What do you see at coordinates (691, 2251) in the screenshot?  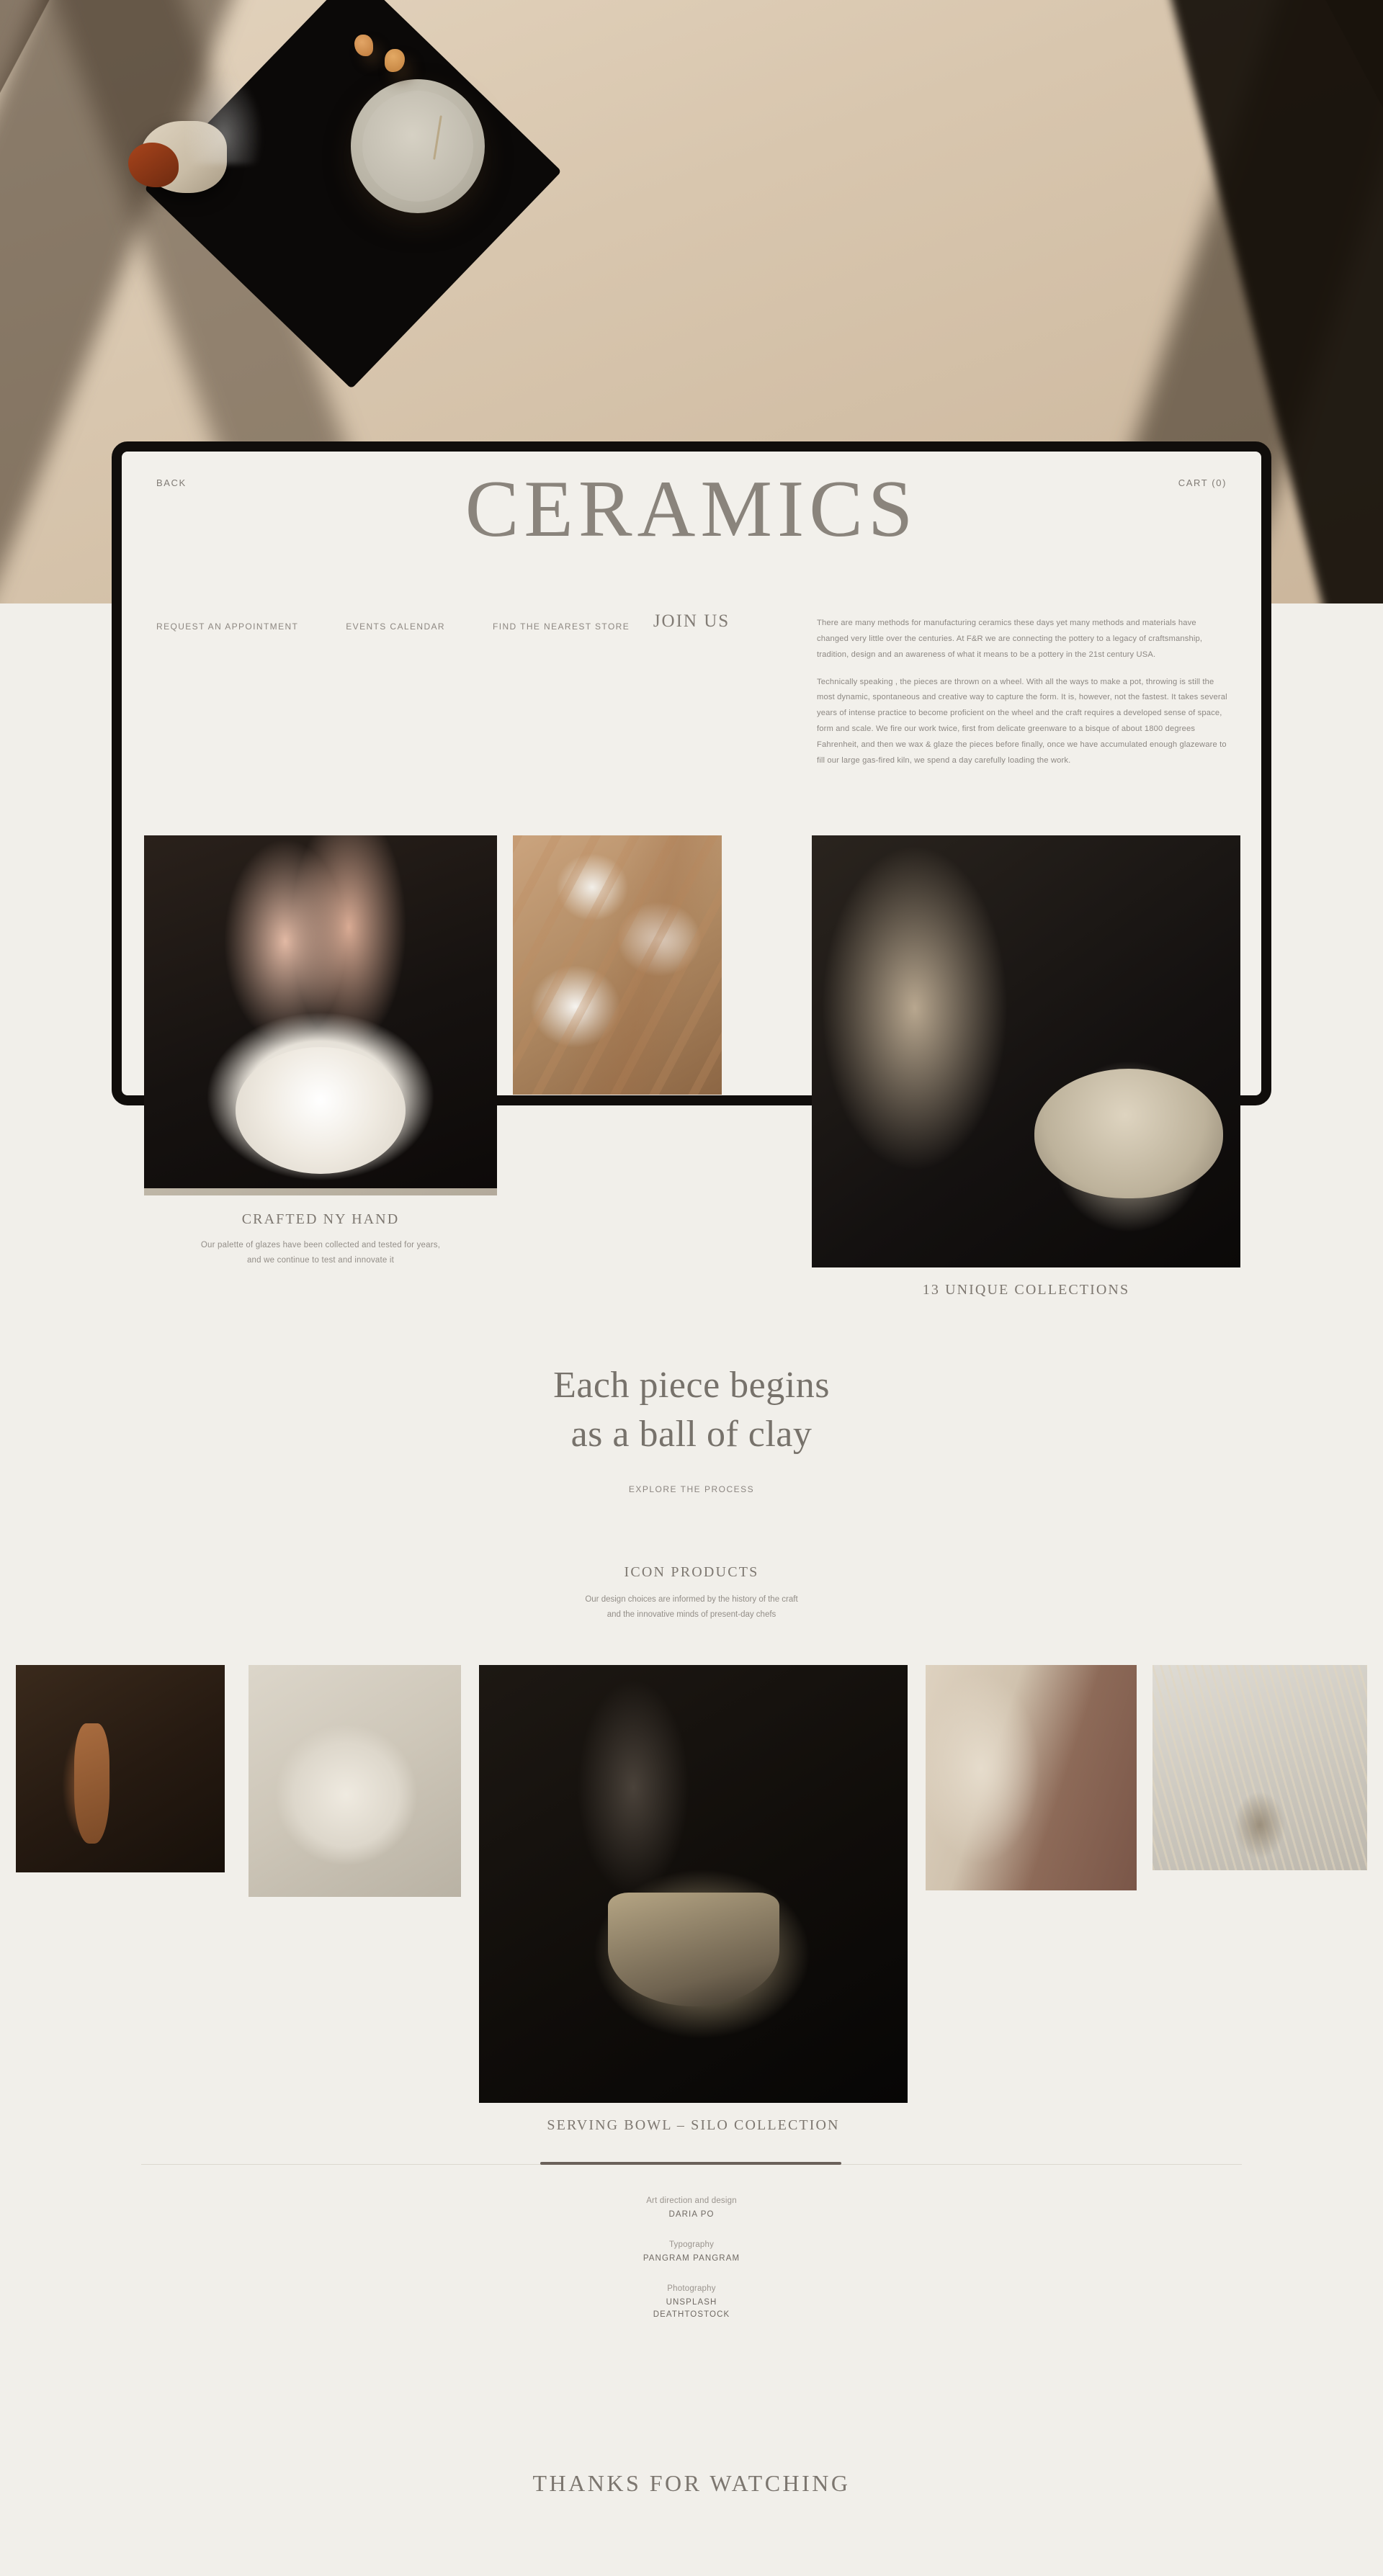 I see `credit-group-typography: Typography PANGRAM PANGRAM` at bounding box center [691, 2251].